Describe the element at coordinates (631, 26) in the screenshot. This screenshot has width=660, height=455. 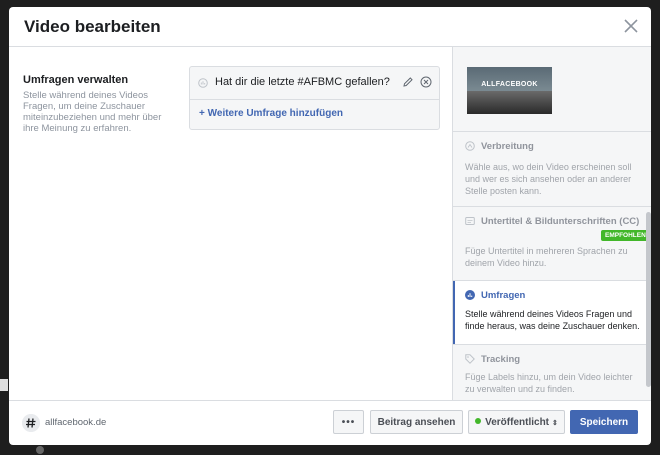
I see `close-icon` at that location.